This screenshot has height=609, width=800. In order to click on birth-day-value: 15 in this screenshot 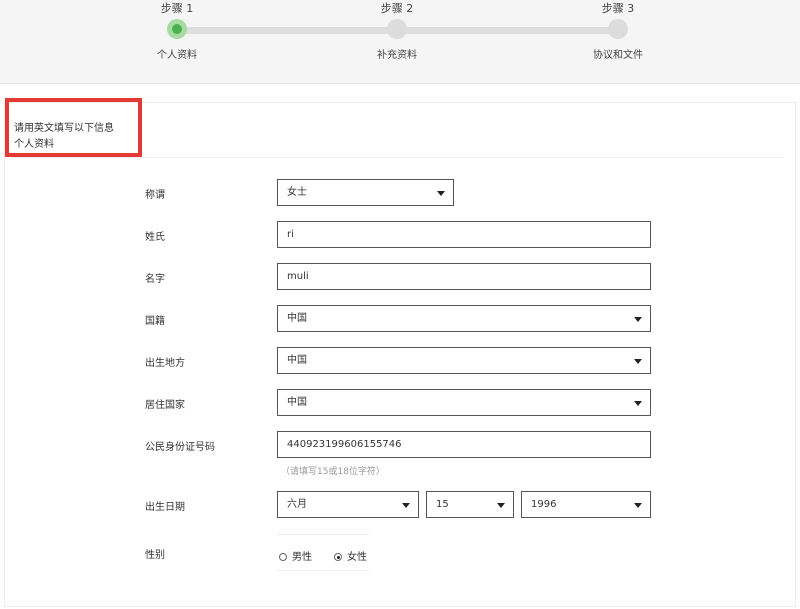, I will do `click(442, 504)`.